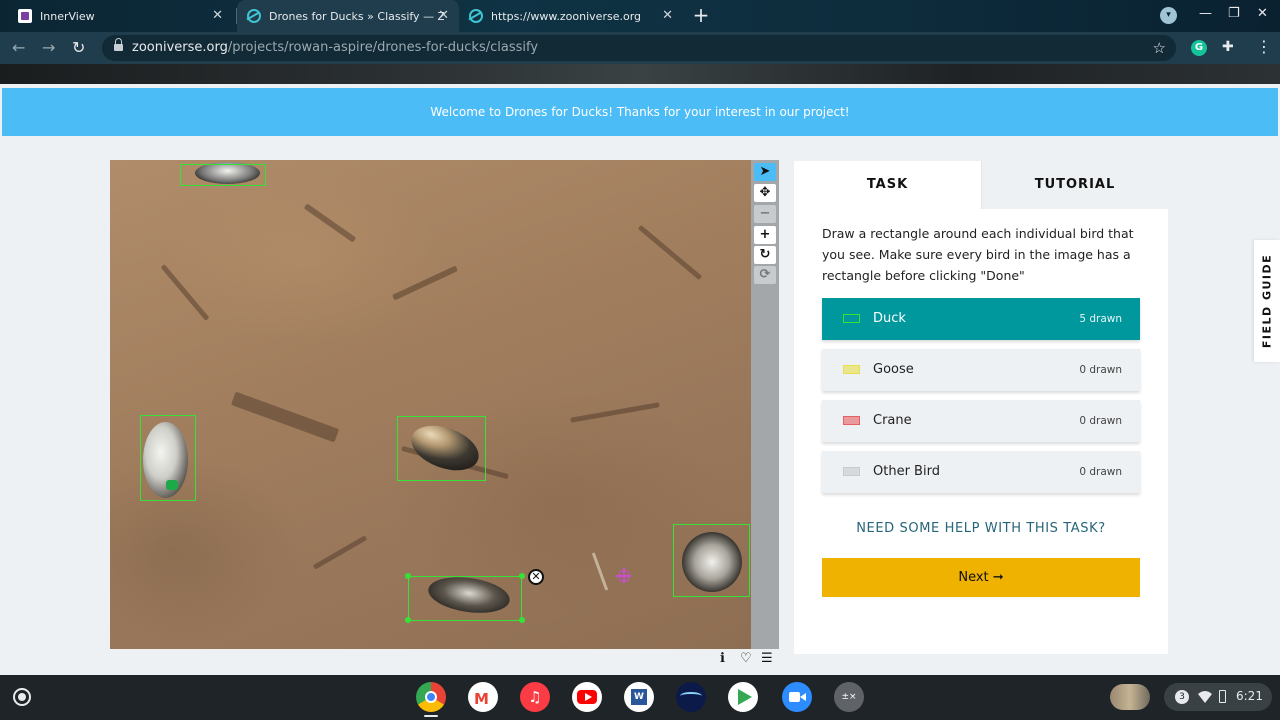 Image resolution: width=1280 pixels, height=720 pixels. I want to click on choice-crane: Crane 0 drawn, so click(981, 421).